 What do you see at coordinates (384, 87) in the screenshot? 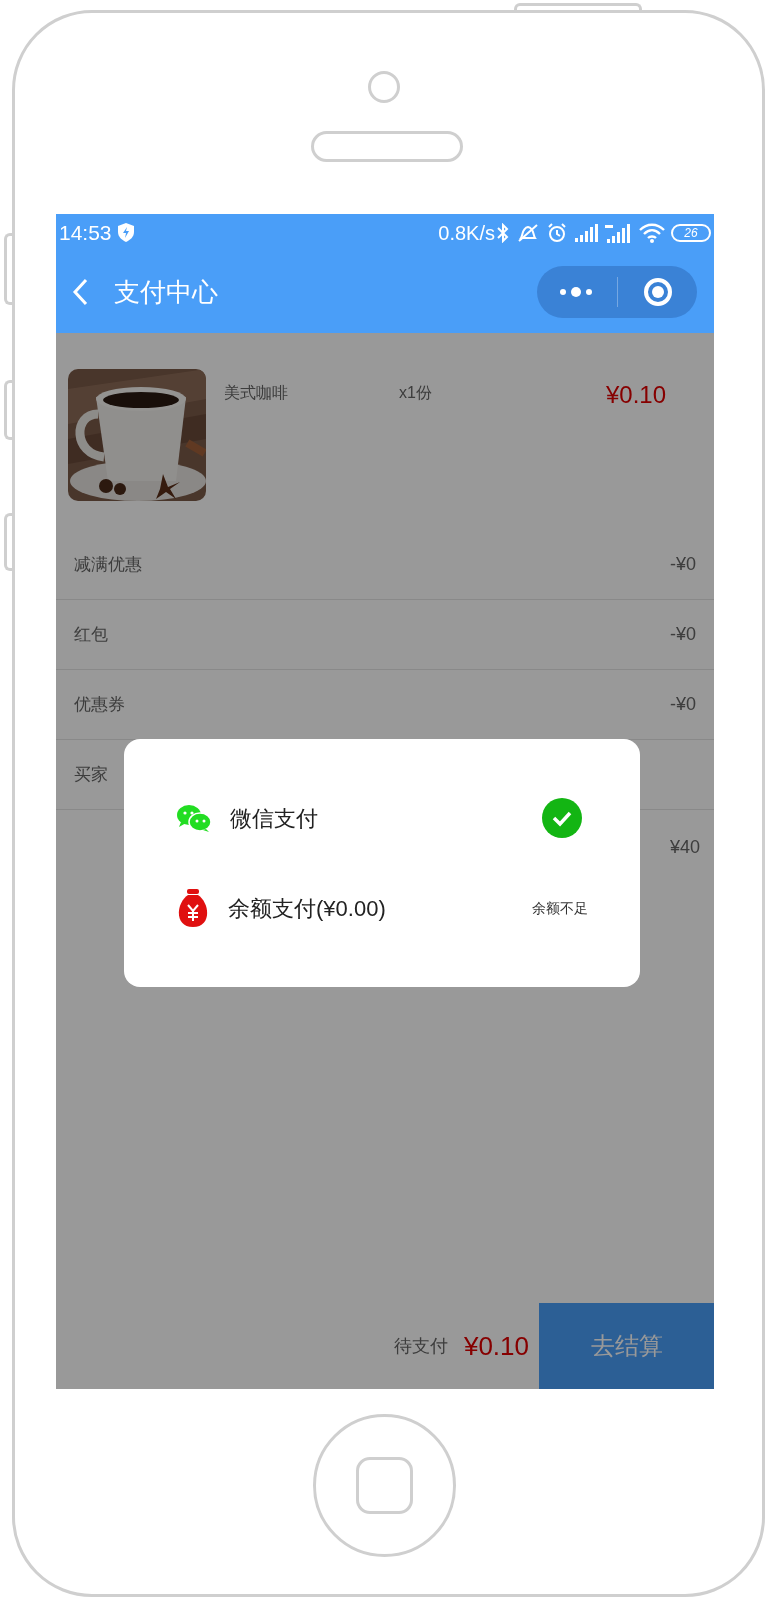
I see `camera-icon` at bounding box center [384, 87].